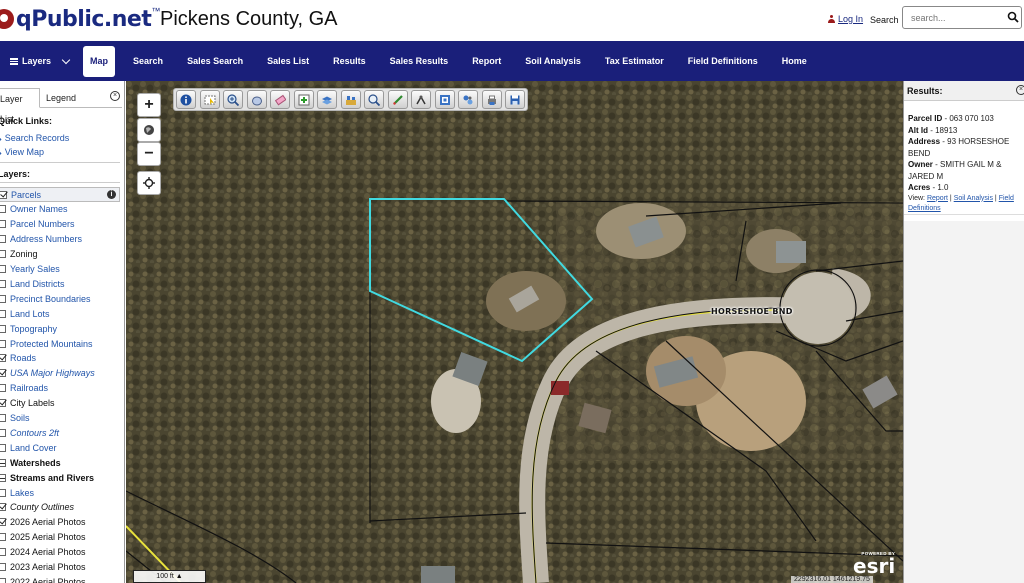 The height and width of the screenshot is (583, 1024). What do you see at coordinates (444, 99) in the screenshot?
I see `full-extent-tool-button` at bounding box center [444, 99].